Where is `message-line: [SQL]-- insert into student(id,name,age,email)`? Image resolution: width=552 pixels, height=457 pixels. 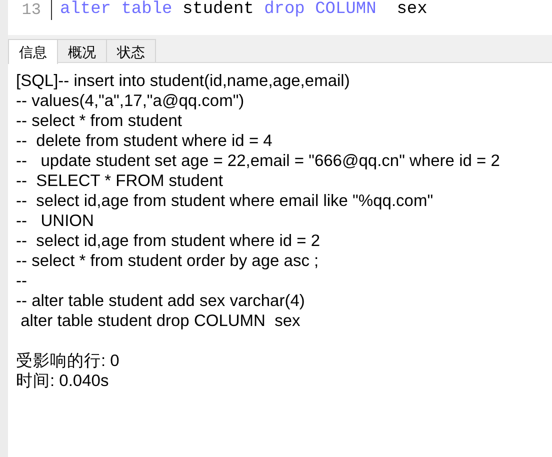
message-line: [SQL]-- insert into student(id,name,age,email) is located at coordinates (183, 81).